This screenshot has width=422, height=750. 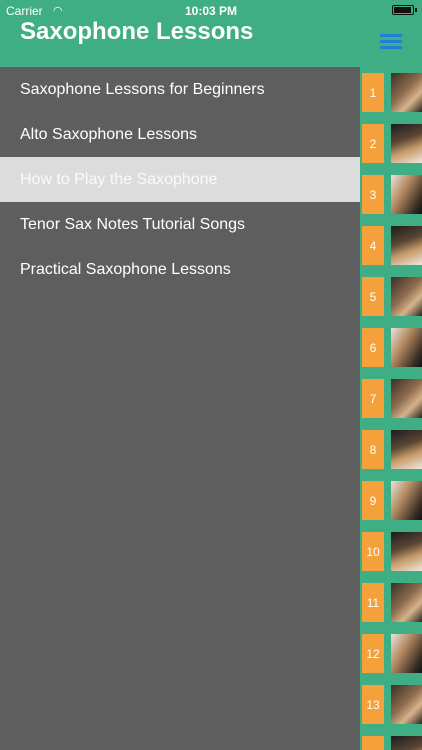 What do you see at coordinates (373, 398) in the screenshot?
I see `lesson-number-badge: 7` at bounding box center [373, 398].